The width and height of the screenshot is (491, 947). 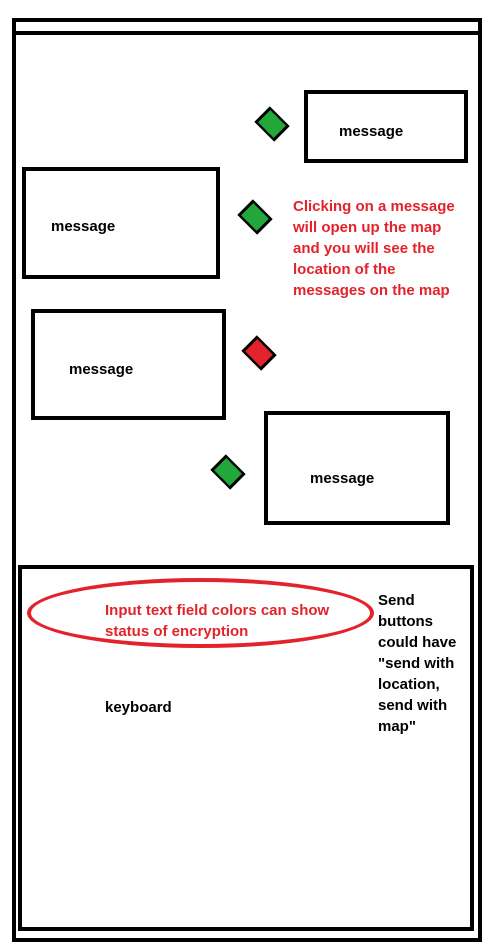 I want to click on annotation-line: buttons, so click(x=405, y=621).